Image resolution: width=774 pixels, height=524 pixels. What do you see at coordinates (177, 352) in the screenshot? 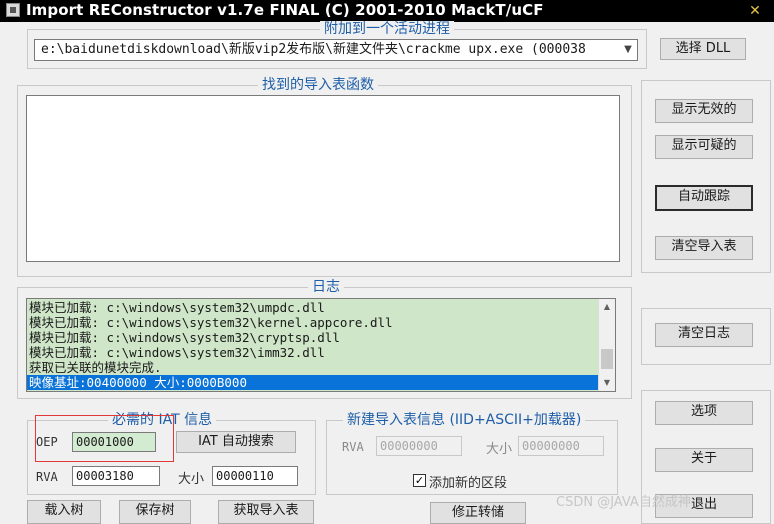
I see `log-line: 模块已加载: c:\windows\system32\imm32.dll` at bounding box center [177, 352].